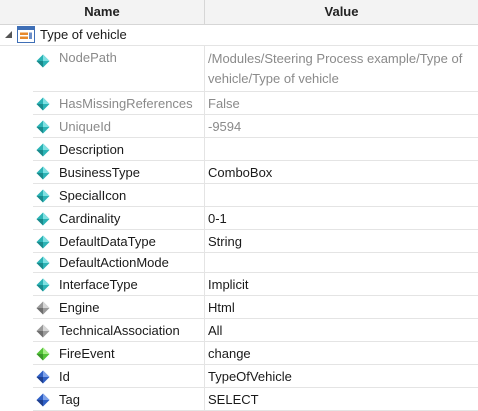 This screenshot has height=411, width=478. I want to click on property-row-engine: Engine Html, so click(239, 307).